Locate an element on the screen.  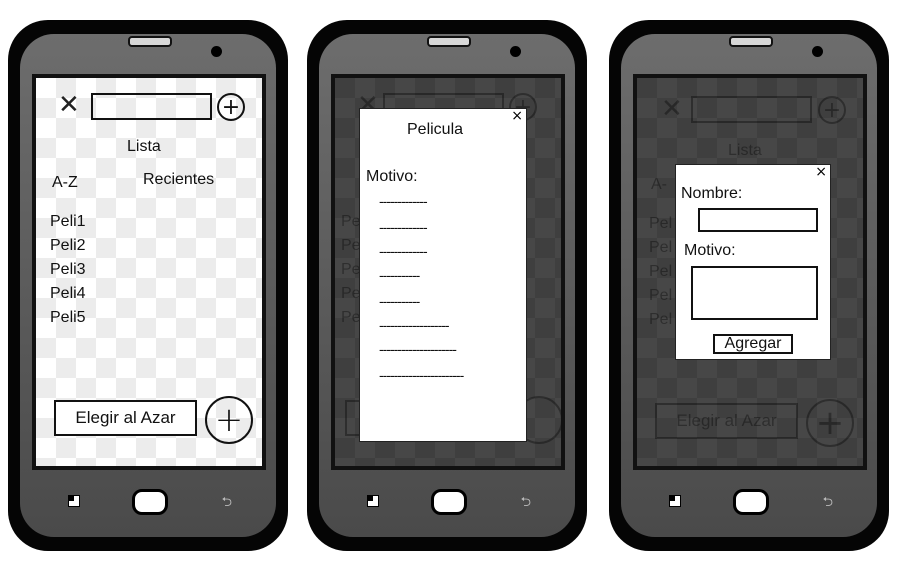
motive-textarea is located at coordinates (754, 293).